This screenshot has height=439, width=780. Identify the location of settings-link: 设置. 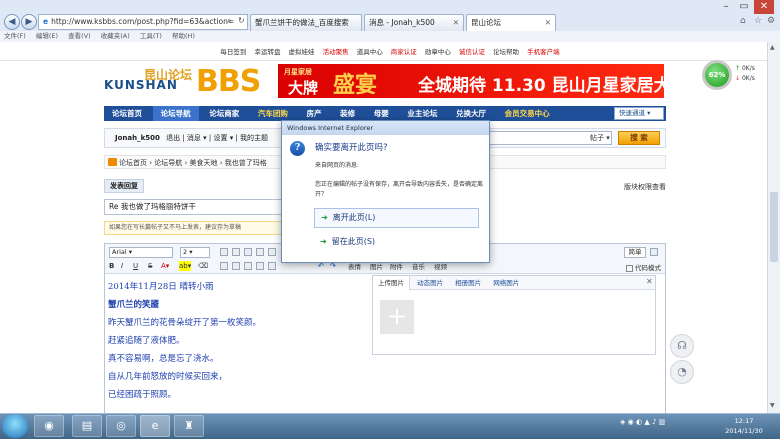
(220, 138).